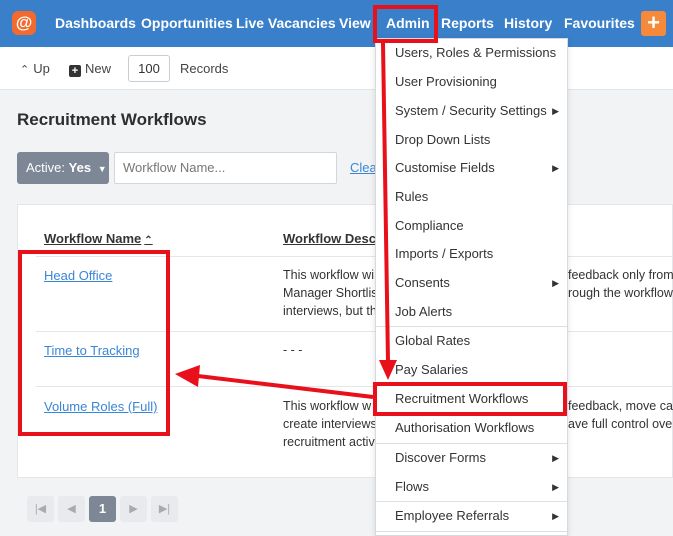  I want to click on arrow-left-head, so click(187, 376).